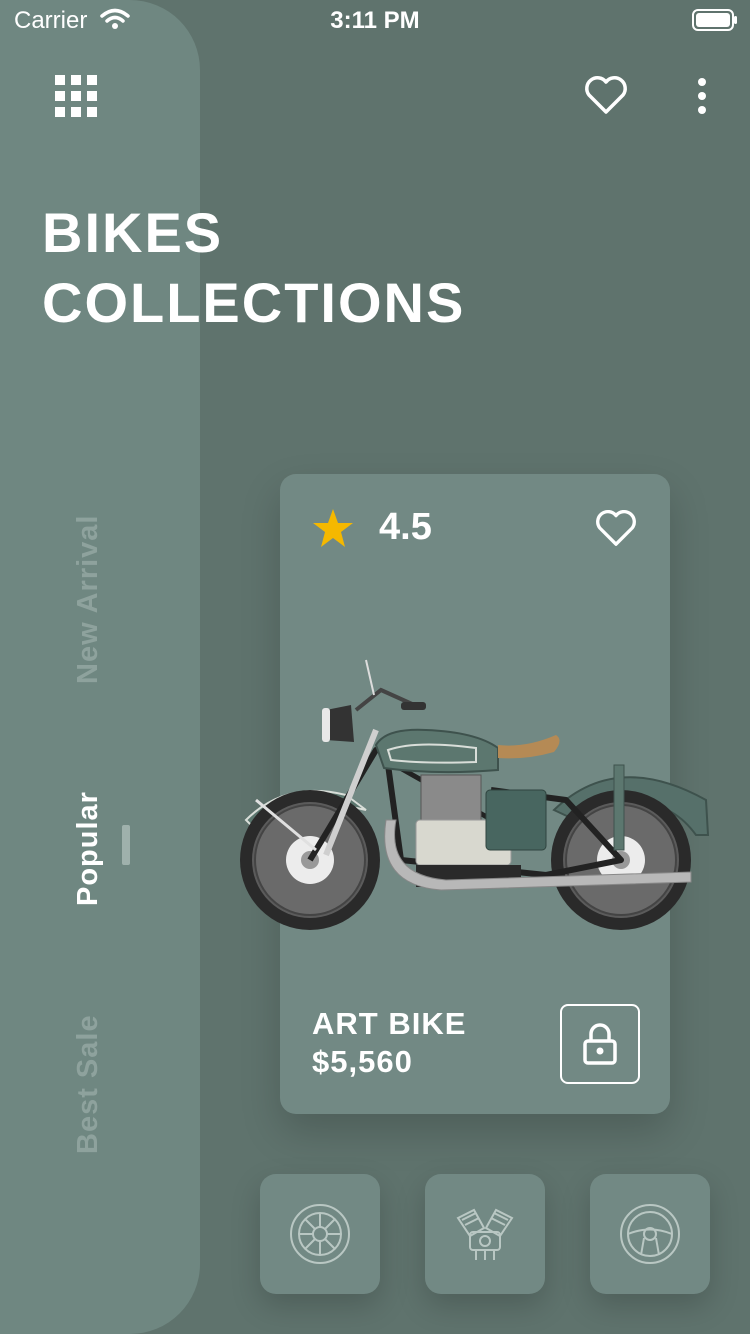 This screenshot has width=750, height=1334. I want to click on status-time: 3:11 PM, so click(375, 20).